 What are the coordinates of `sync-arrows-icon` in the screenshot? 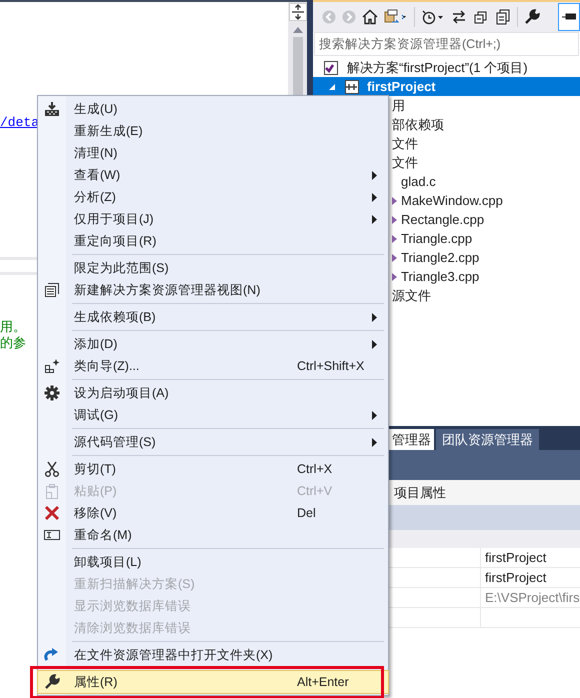 It's located at (459, 17).